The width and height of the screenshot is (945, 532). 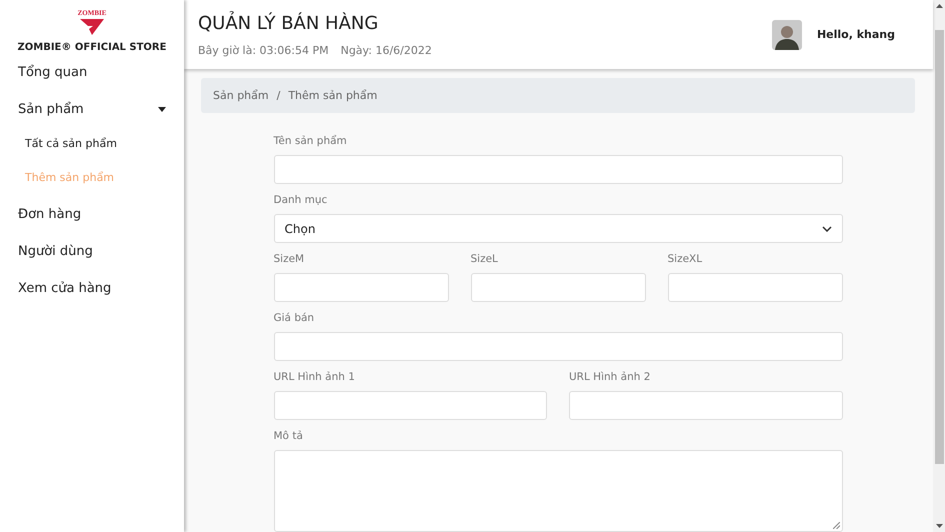 What do you see at coordinates (289, 436) in the screenshot?
I see `field-label: Mô tả` at bounding box center [289, 436].